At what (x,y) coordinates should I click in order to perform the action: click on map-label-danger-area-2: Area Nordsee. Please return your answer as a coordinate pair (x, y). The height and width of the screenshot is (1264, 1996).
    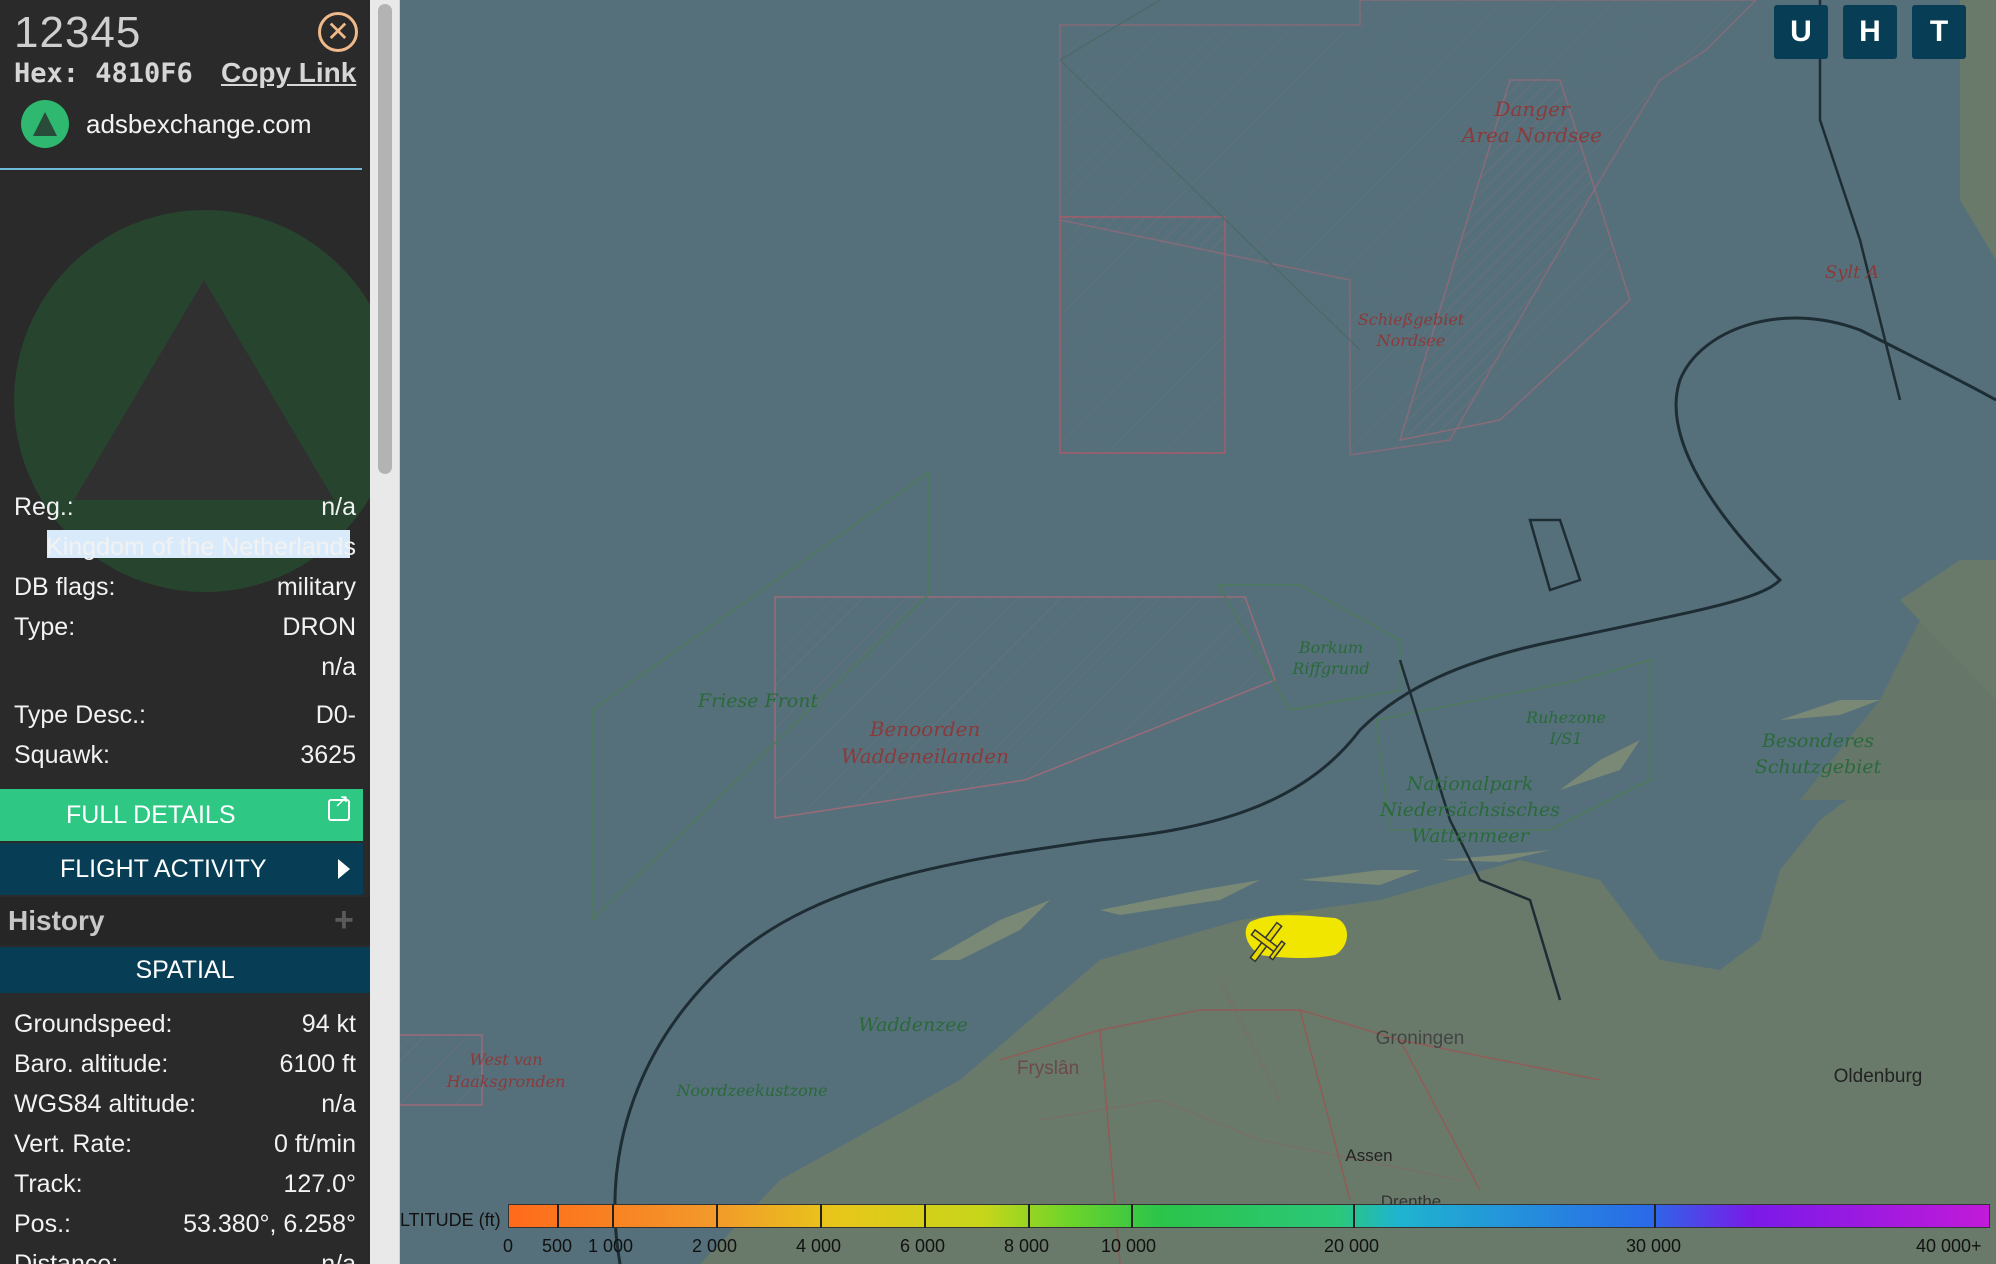
    Looking at the image, I should click on (1531, 135).